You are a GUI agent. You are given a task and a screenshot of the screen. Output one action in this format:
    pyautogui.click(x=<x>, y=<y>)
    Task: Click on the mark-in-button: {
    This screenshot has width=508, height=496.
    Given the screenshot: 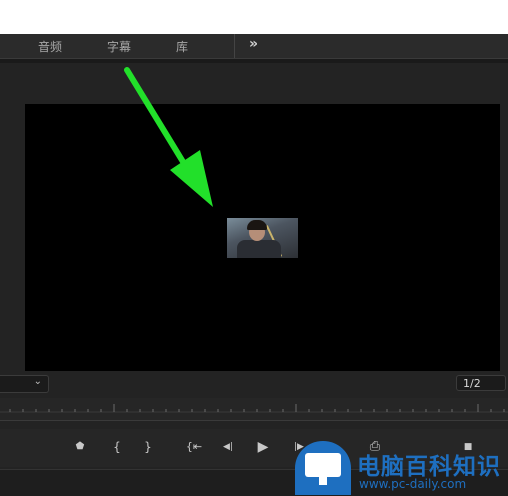 What is the action you would take?
    pyautogui.click(x=117, y=447)
    